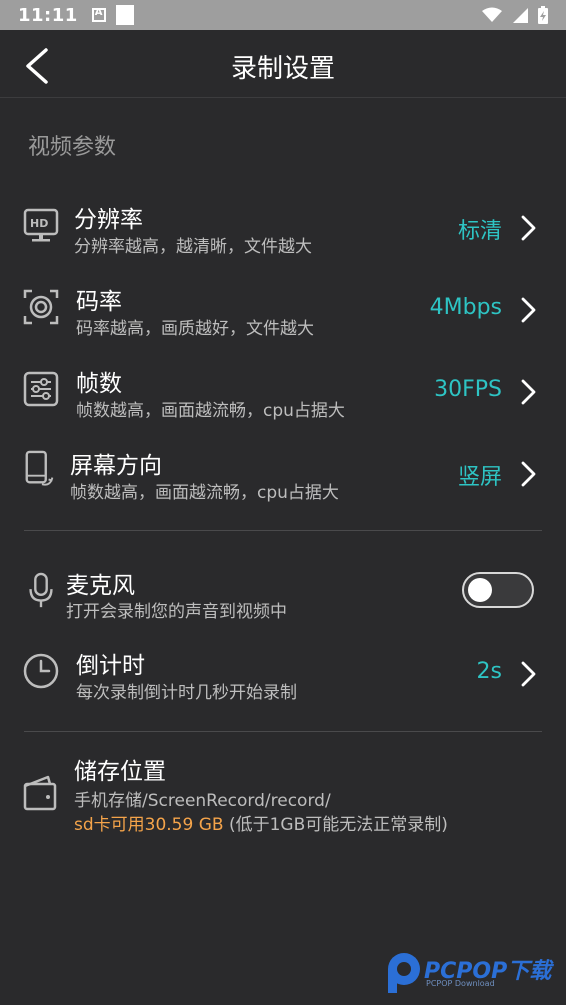 Image resolution: width=566 pixels, height=1005 pixels. What do you see at coordinates (282, 69) in the screenshot?
I see `page-title: 录制设置` at bounding box center [282, 69].